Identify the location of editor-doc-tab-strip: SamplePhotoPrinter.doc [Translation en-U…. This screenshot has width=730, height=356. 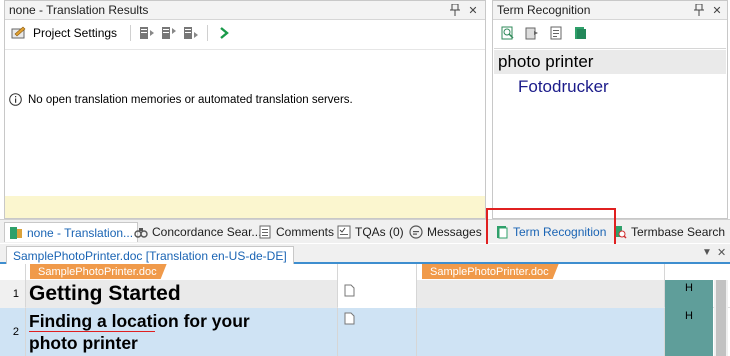
(365, 254).